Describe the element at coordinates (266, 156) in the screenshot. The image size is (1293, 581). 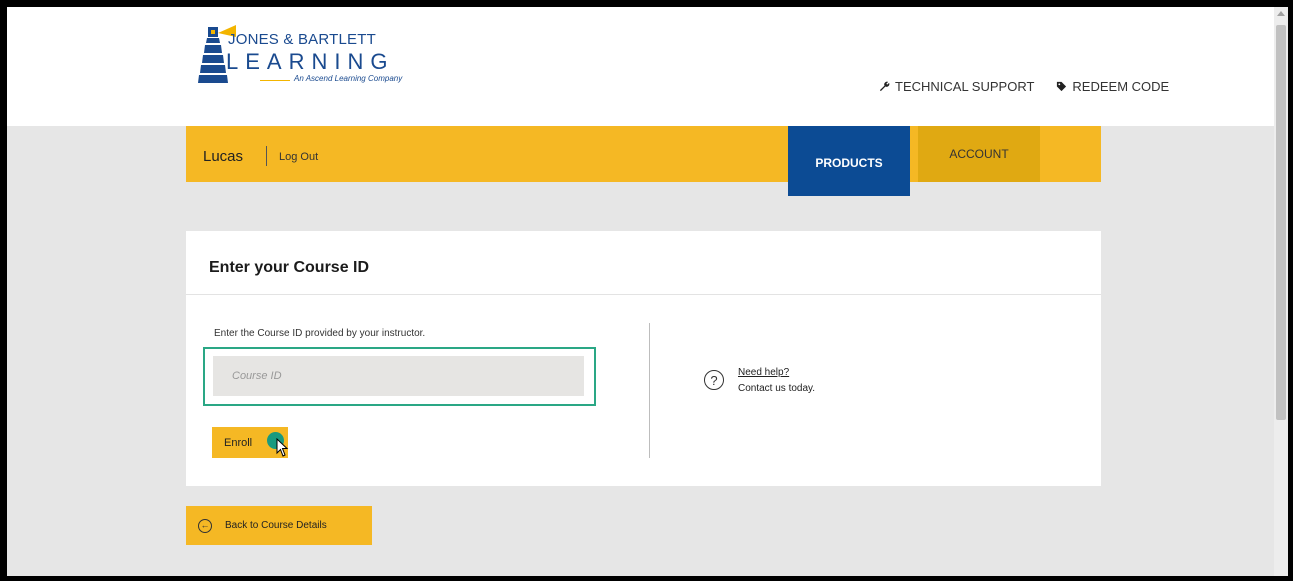
I see `nav-divider` at that location.